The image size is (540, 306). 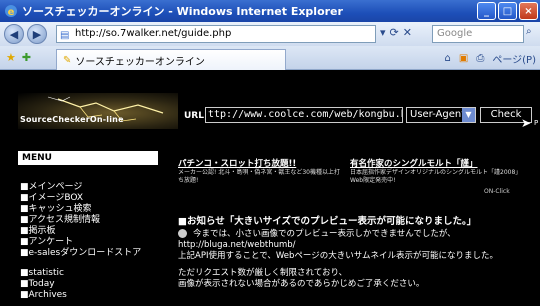 I want to click on print-icon: ⎙, so click(x=480, y=58).